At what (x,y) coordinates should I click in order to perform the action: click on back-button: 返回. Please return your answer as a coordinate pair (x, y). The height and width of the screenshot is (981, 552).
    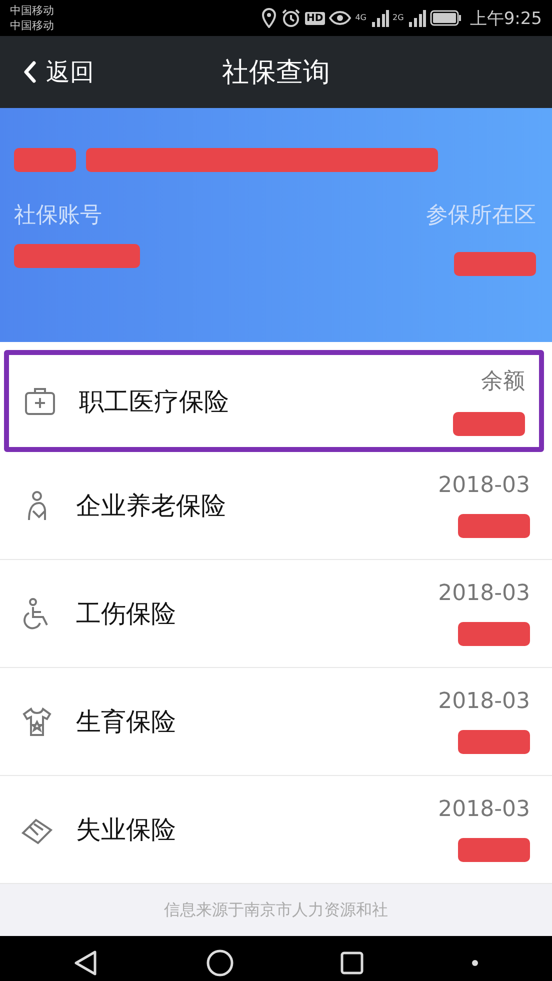
    Looking at the image, I should click on (47, 72).